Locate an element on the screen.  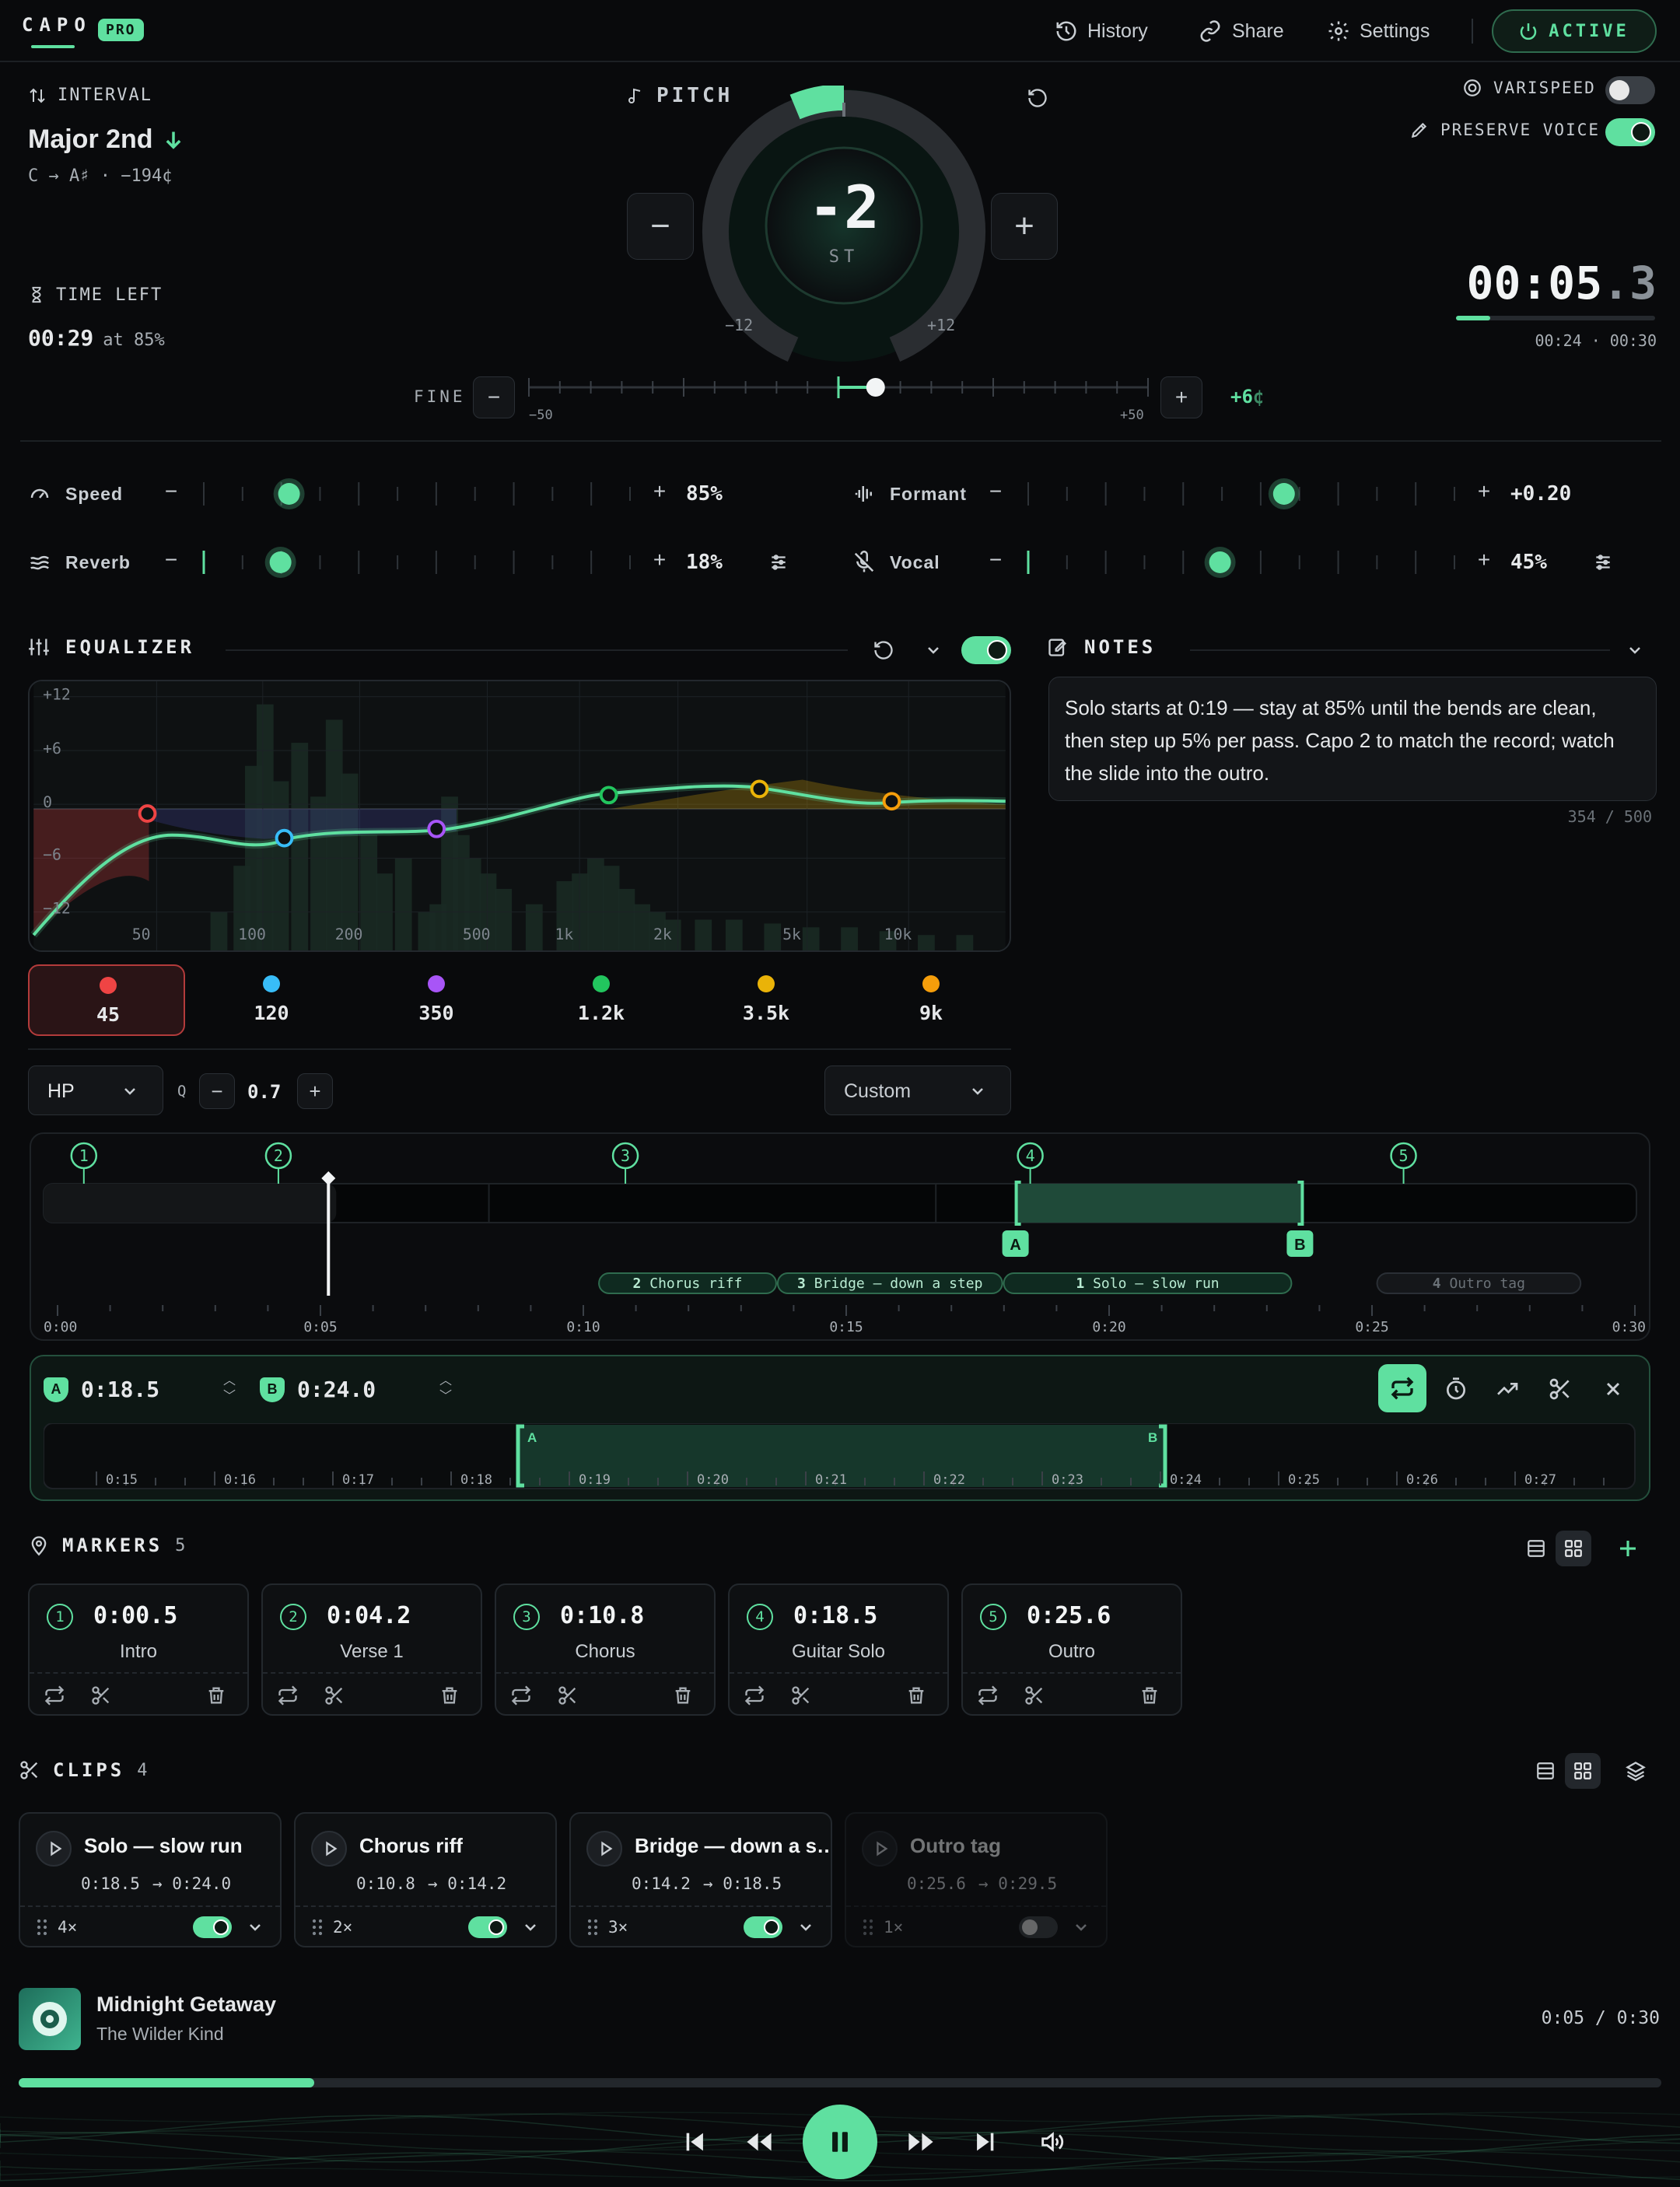
add-marker-button is located at coordinates (1628, 1549).